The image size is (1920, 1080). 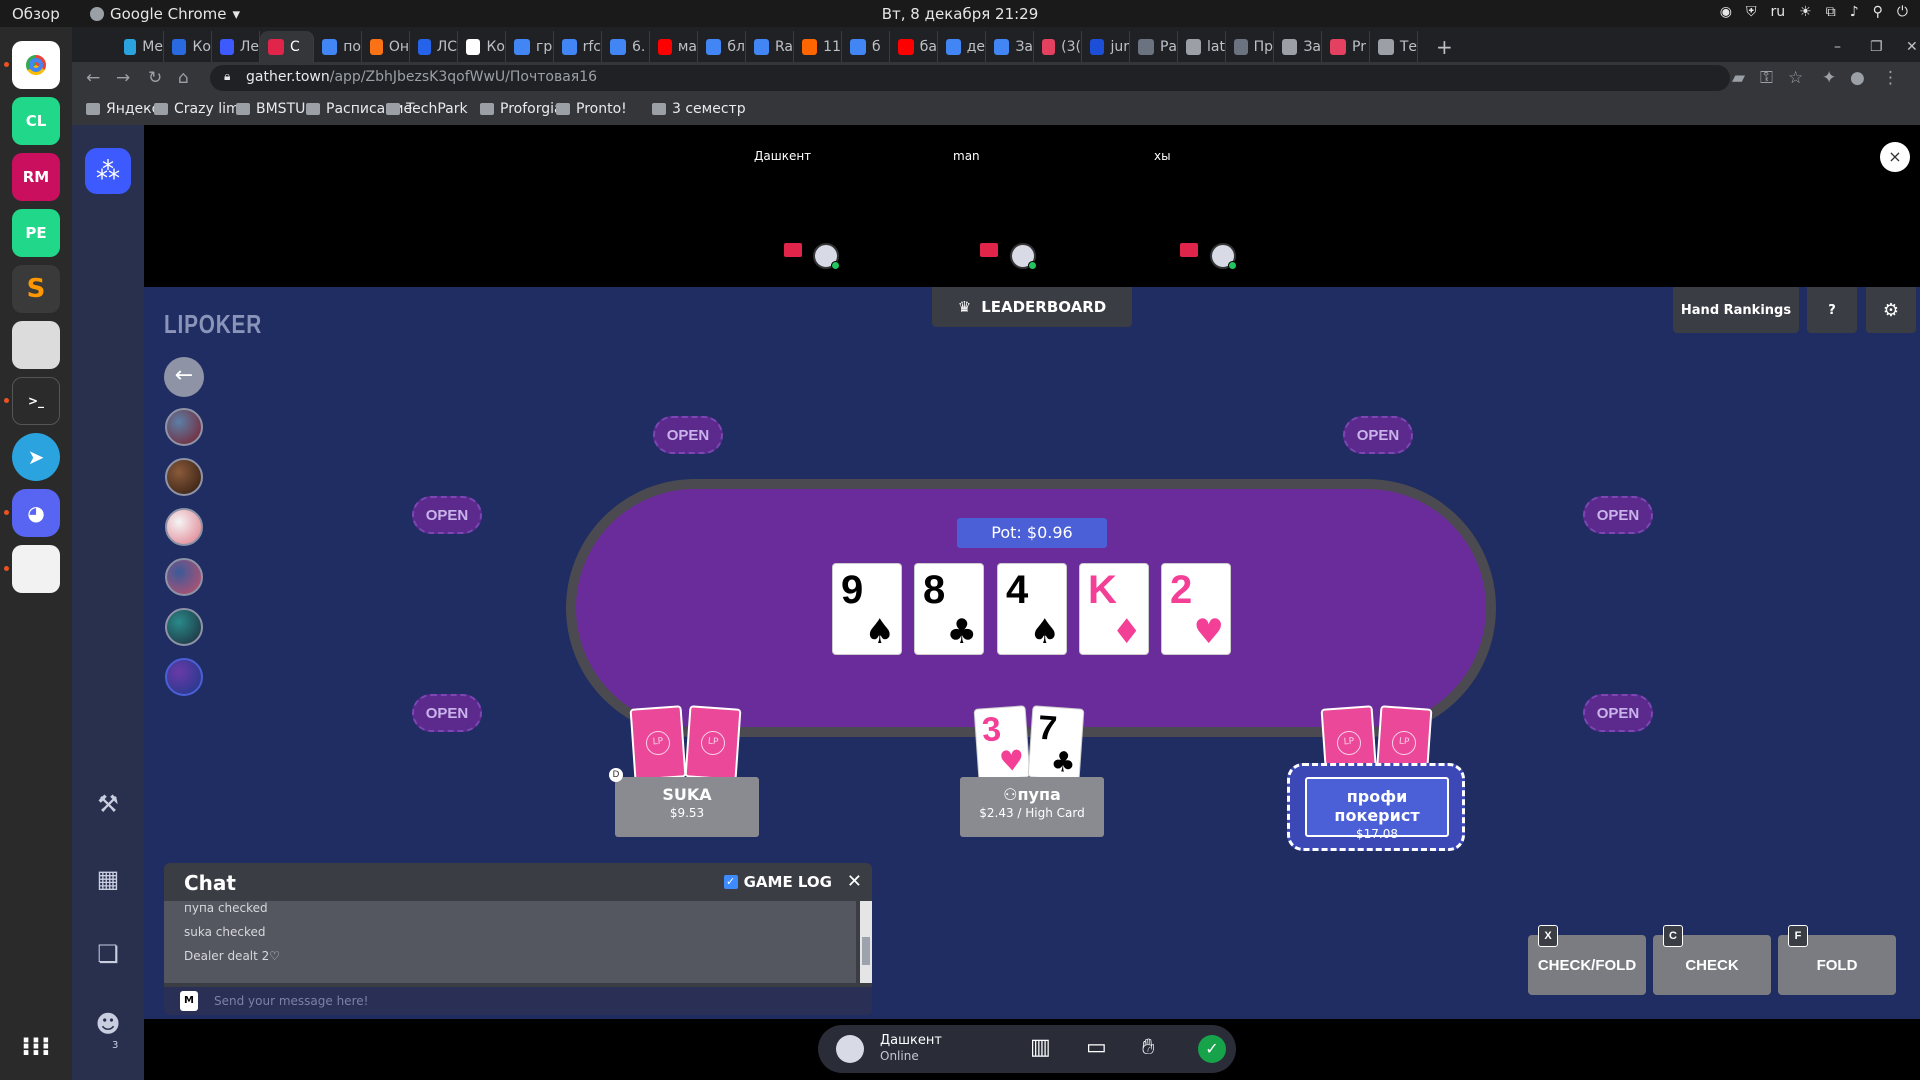 What do you see at coordinates (183, 78) in the screenshot?
I see `home-icon: ⌂` at bounding box center [183, 78].